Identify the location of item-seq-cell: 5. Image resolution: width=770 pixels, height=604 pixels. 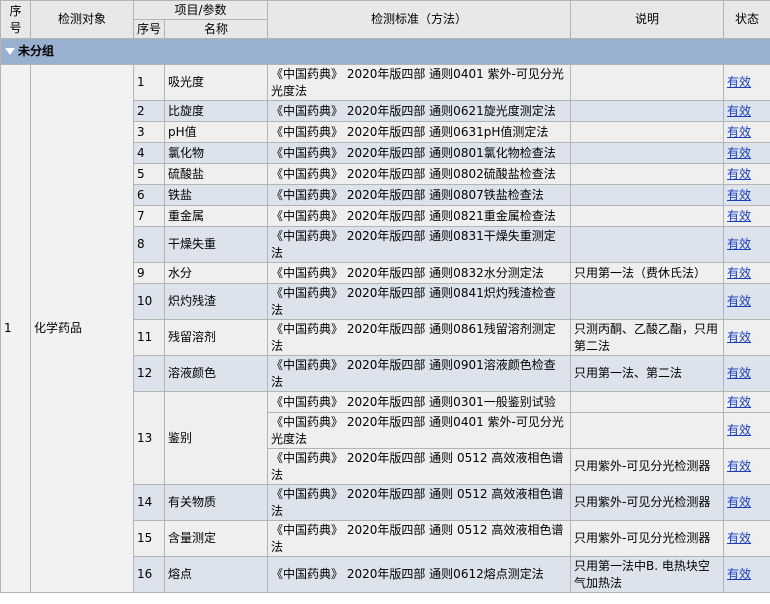
(149, 174).